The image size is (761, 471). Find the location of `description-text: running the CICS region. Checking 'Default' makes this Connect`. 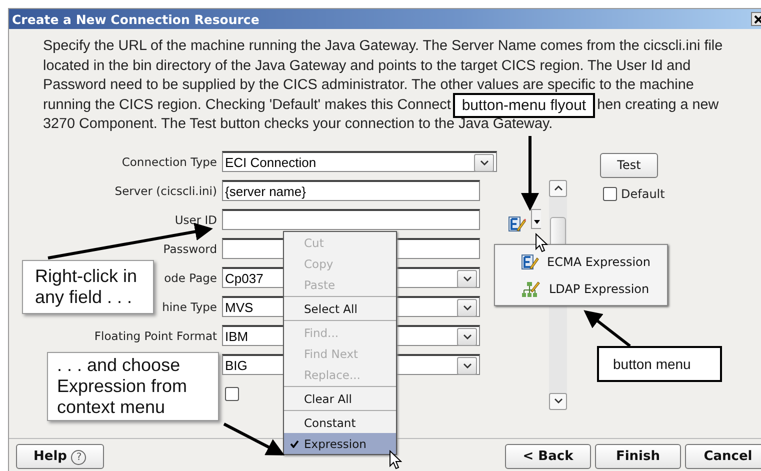

description-text: running the CICS region. Checking 'Default' makes this Connect is located at coordinates (247, 105).